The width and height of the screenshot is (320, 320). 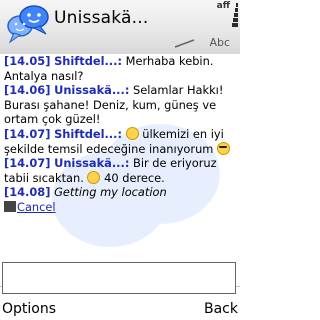 What do you see at coordinates (184, 43) in the screenshot?
I see `pen-icon` at bounding box center [184, 43].